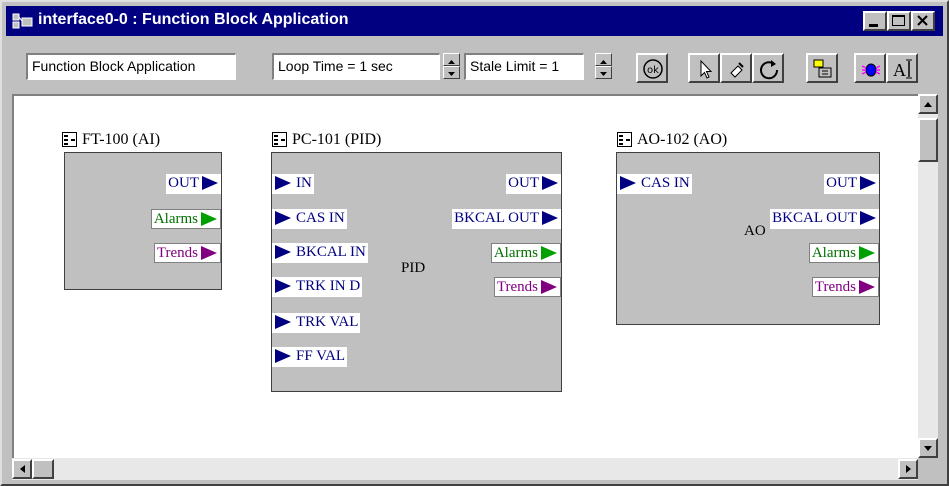 Image resolution: width=949 pixels, height=486 pixels. I want to click on input-port: TRK VAL, so click(316, 323).